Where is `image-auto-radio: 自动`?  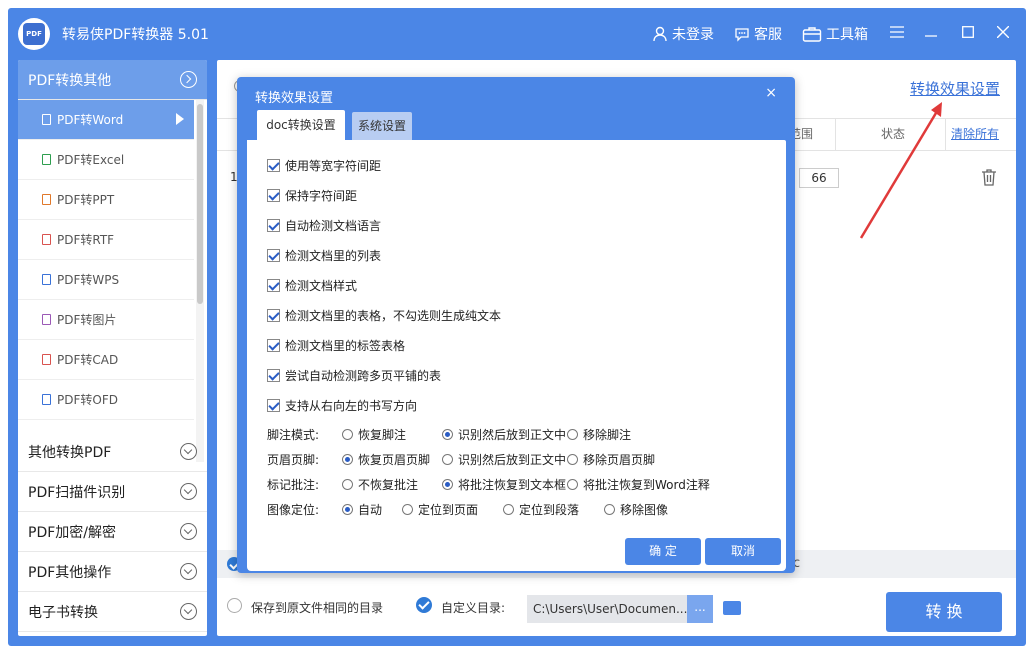
image-auto-radio: 自动 is located at coordinates (362, 509).